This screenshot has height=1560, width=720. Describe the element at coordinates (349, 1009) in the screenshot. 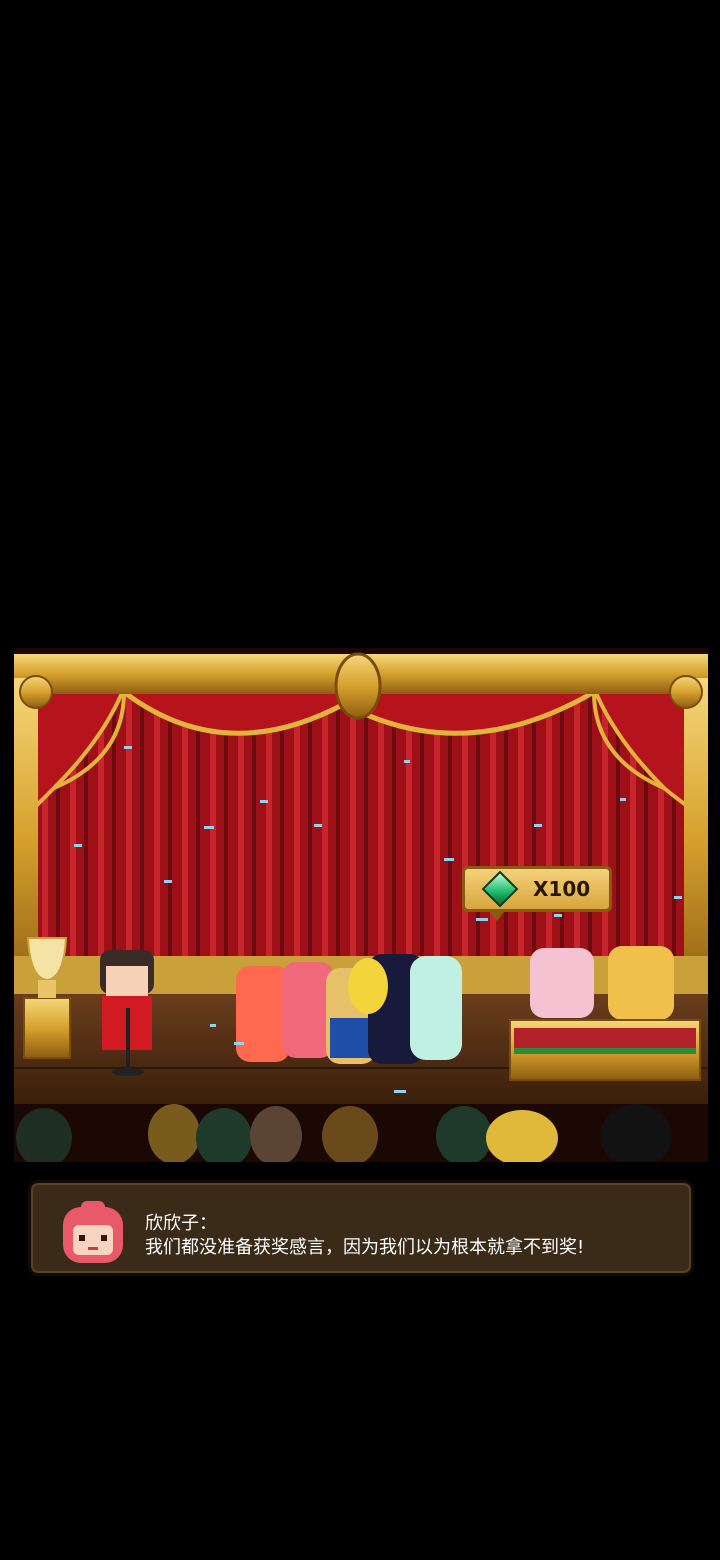

I see `performer-group` at that location.